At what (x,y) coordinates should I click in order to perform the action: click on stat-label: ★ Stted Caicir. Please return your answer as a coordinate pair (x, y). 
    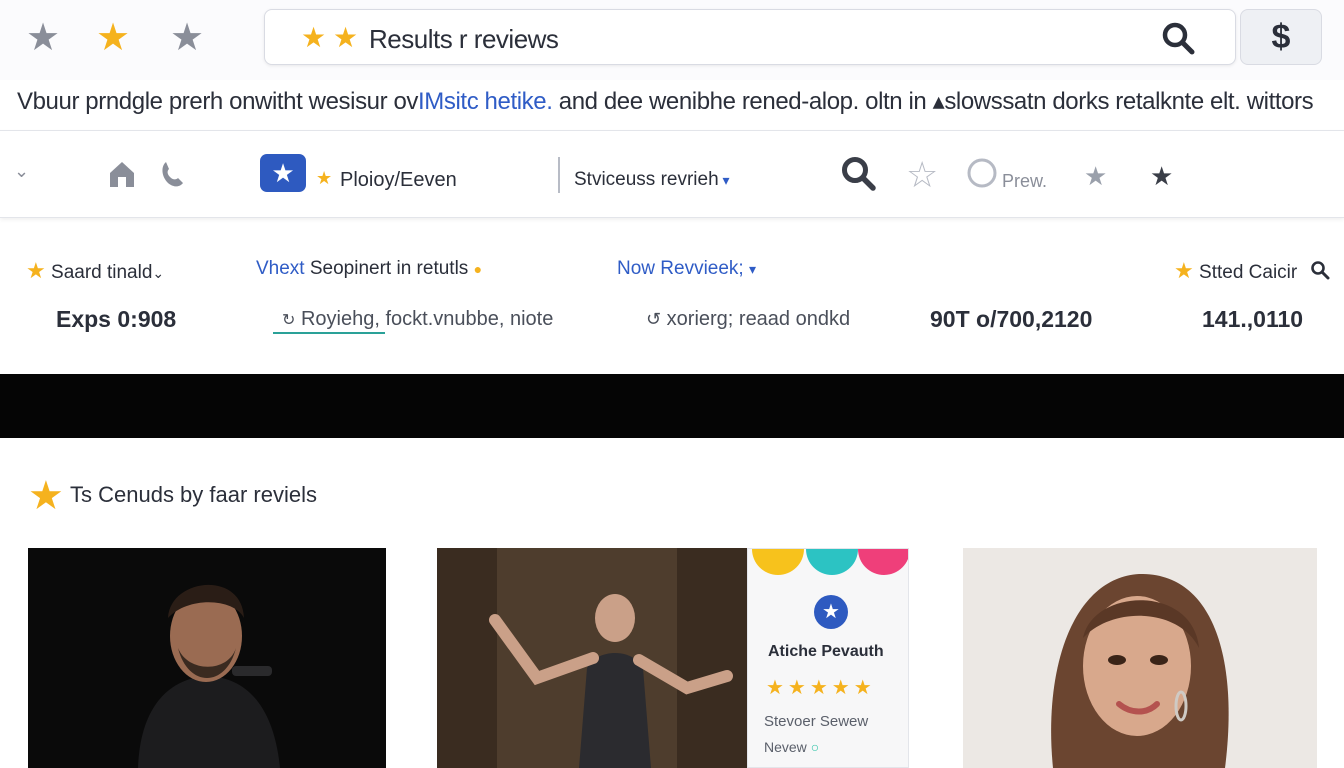
    Looking at the image, I should click on (1236, 270).